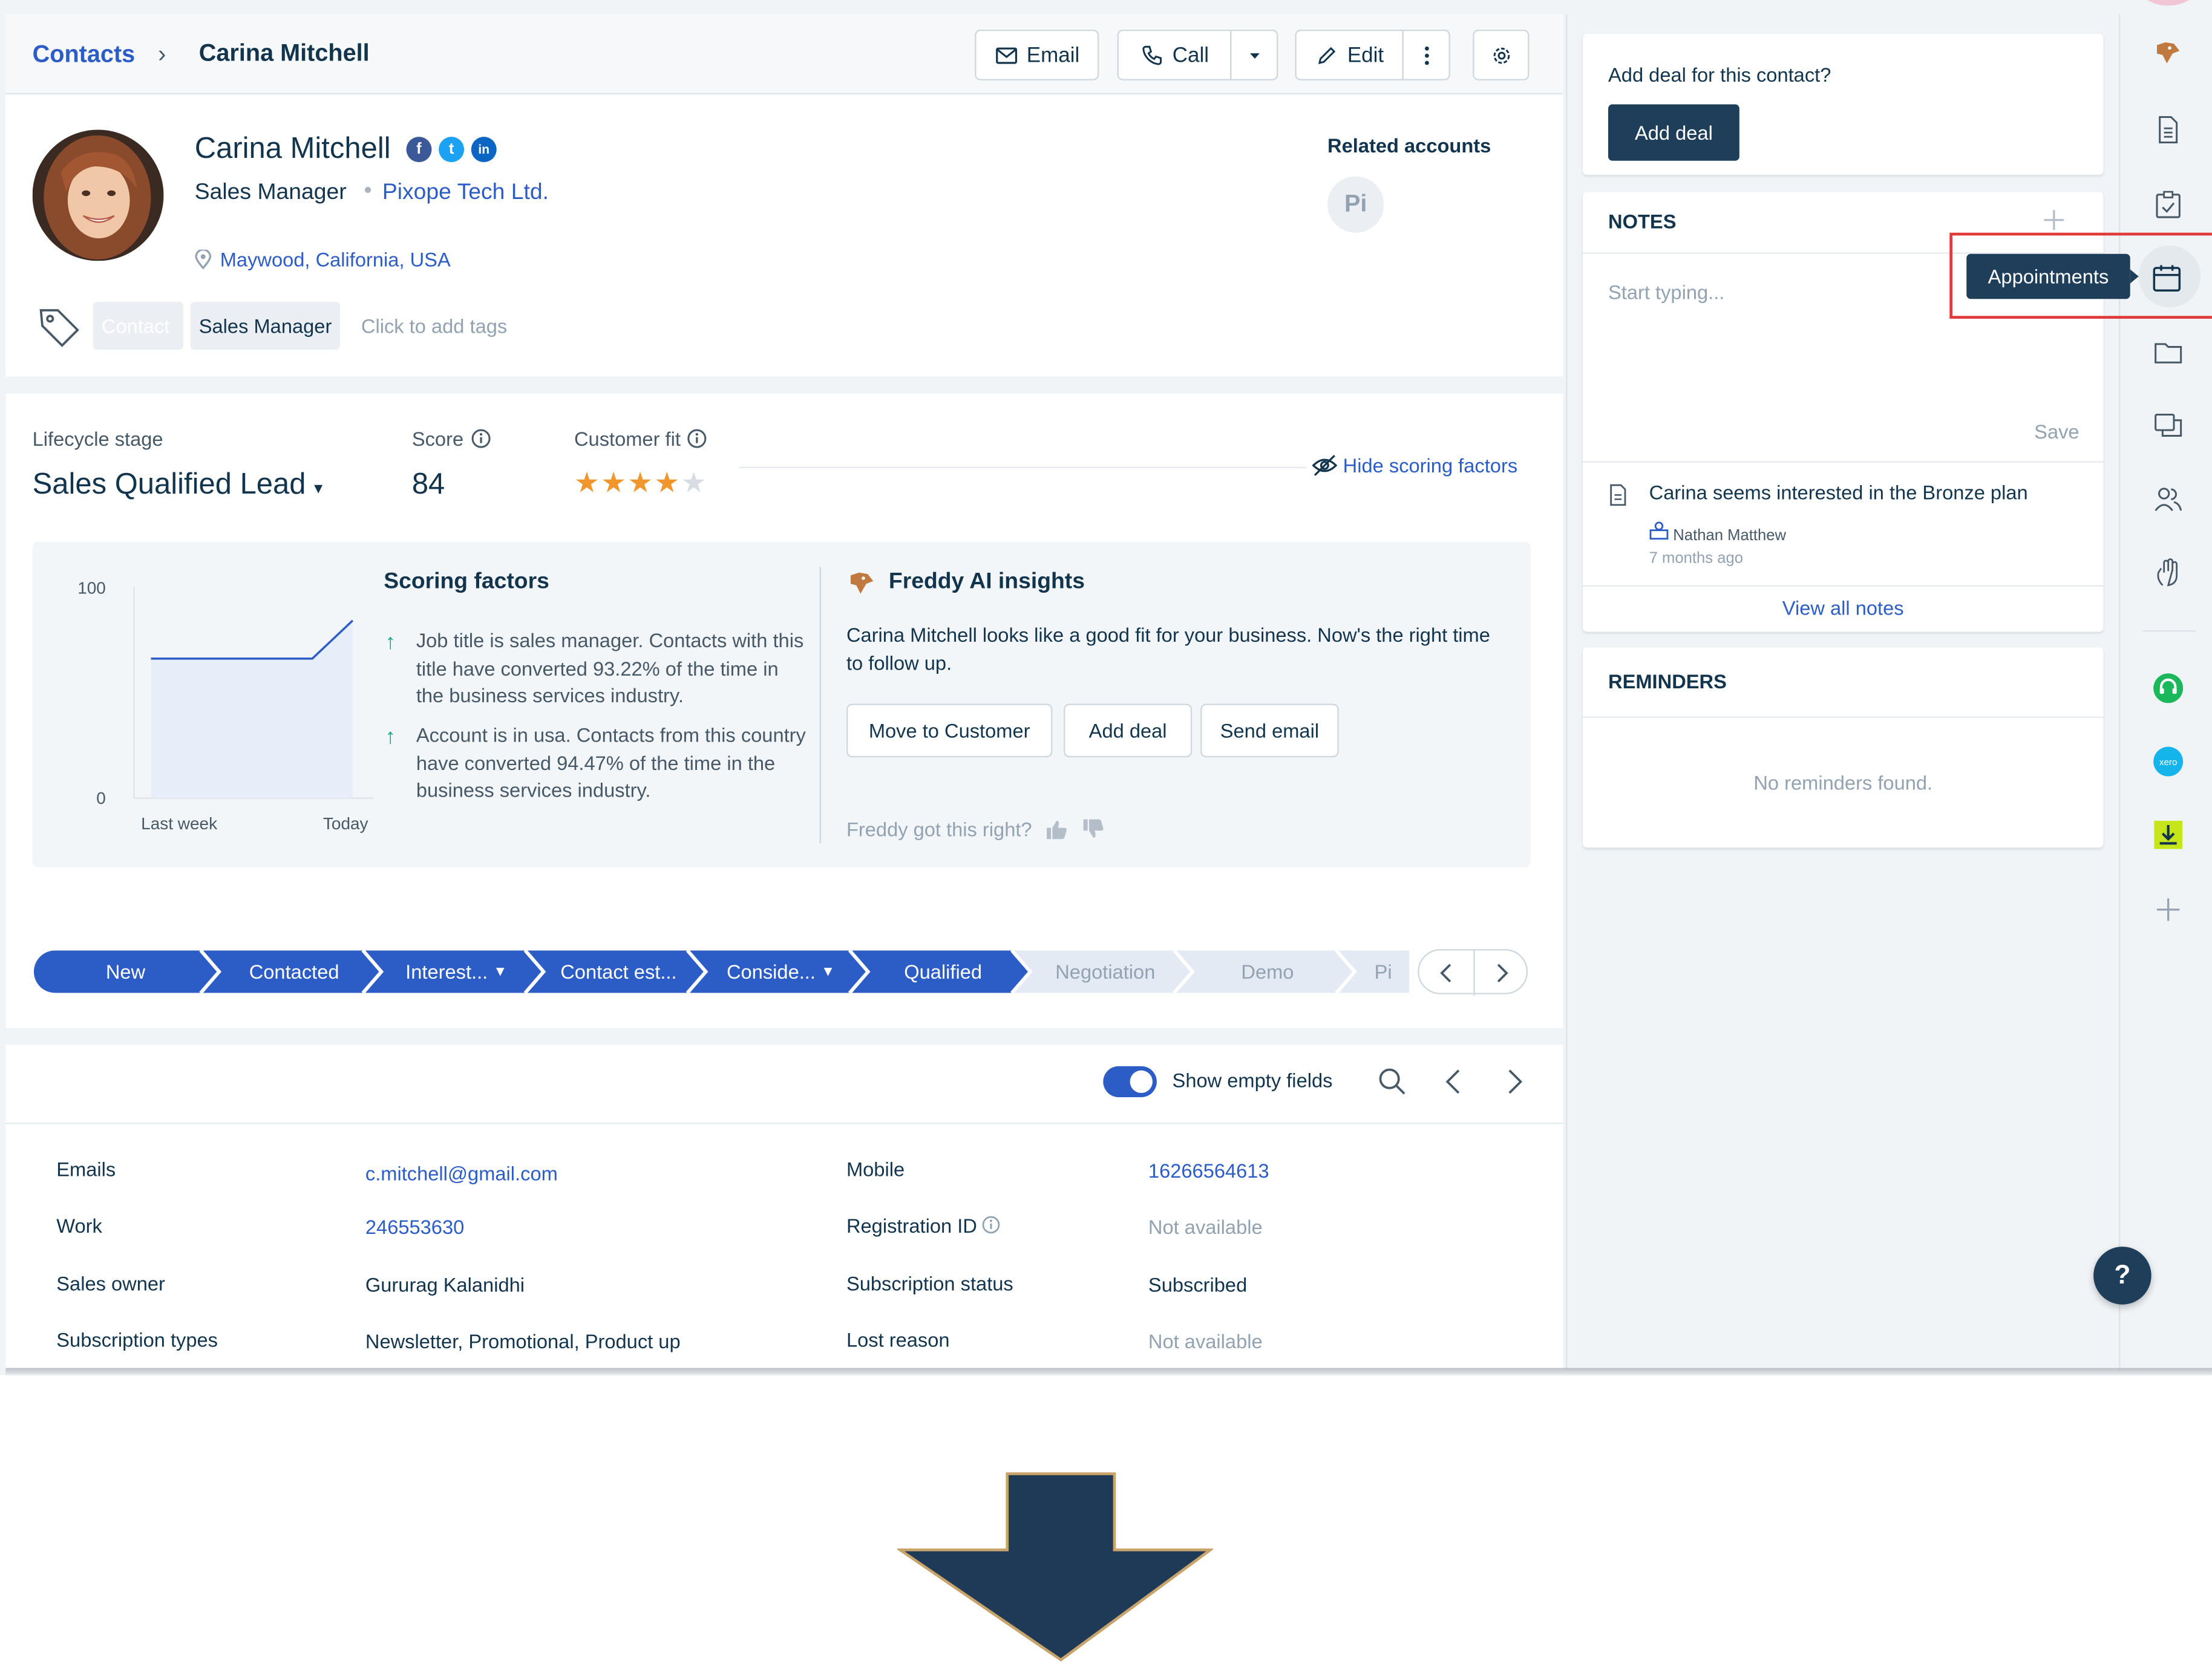  Describe the element at coordinates (1659, 530) in the screenshot. I see `user-badge-icon` at that location.